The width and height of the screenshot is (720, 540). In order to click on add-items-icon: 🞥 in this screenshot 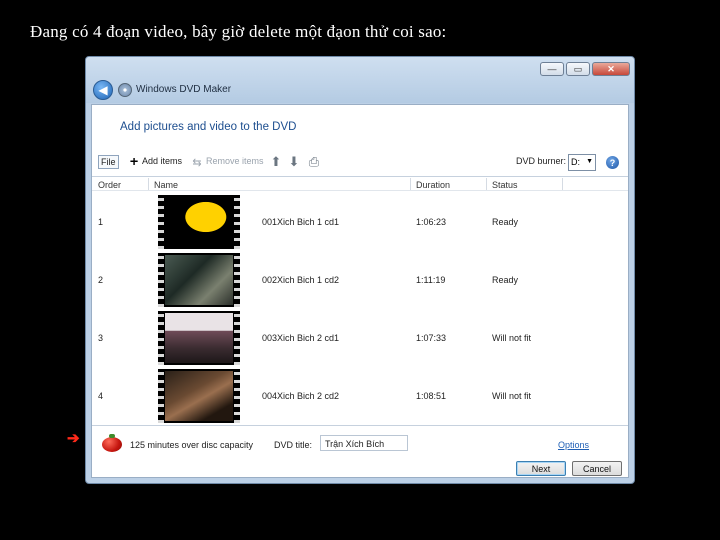, I will do `click(134, 161)`.